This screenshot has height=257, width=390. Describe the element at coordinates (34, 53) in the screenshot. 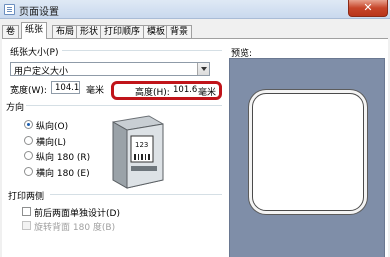

I see `paper-size-group-title: 纸张大小(P)` at that location.